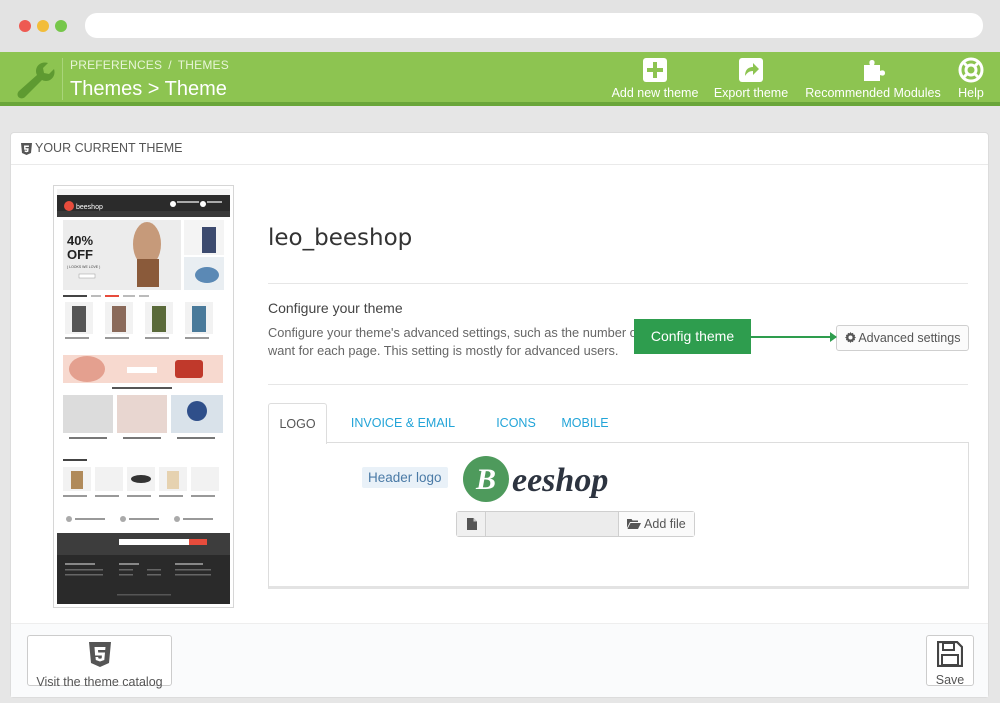 The width and height of the screenshot is (1000, 703). Describe the element at coordinates (25, 26) in the screenshot. I see `close-window-button` at that location.